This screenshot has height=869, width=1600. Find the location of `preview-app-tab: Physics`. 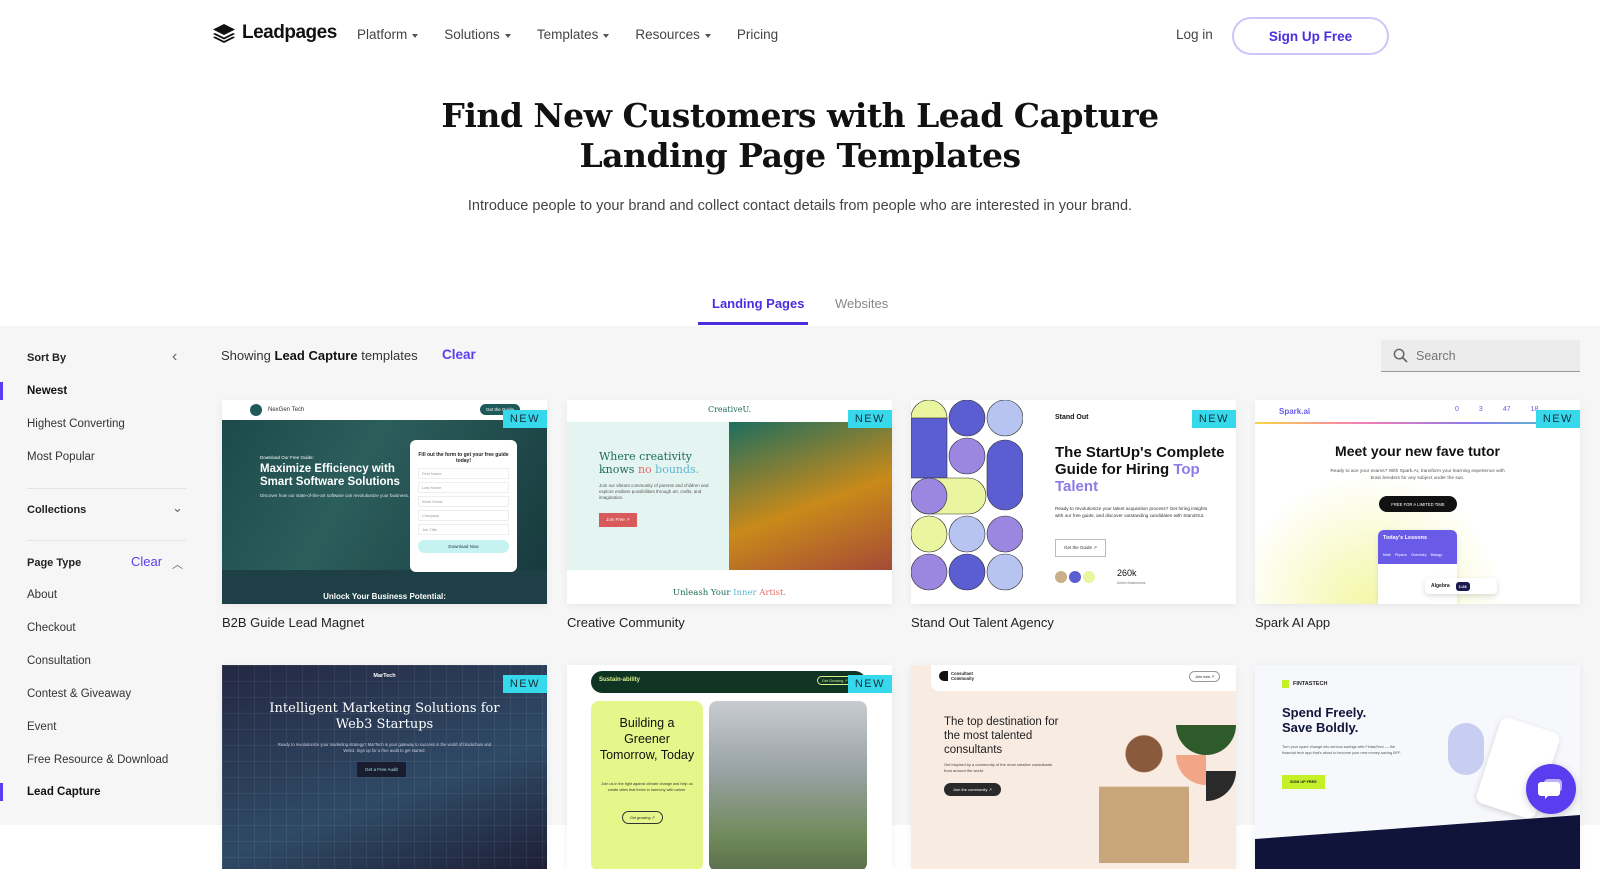

preview-app-tab: Physics is located at coordinates (1400, 555).